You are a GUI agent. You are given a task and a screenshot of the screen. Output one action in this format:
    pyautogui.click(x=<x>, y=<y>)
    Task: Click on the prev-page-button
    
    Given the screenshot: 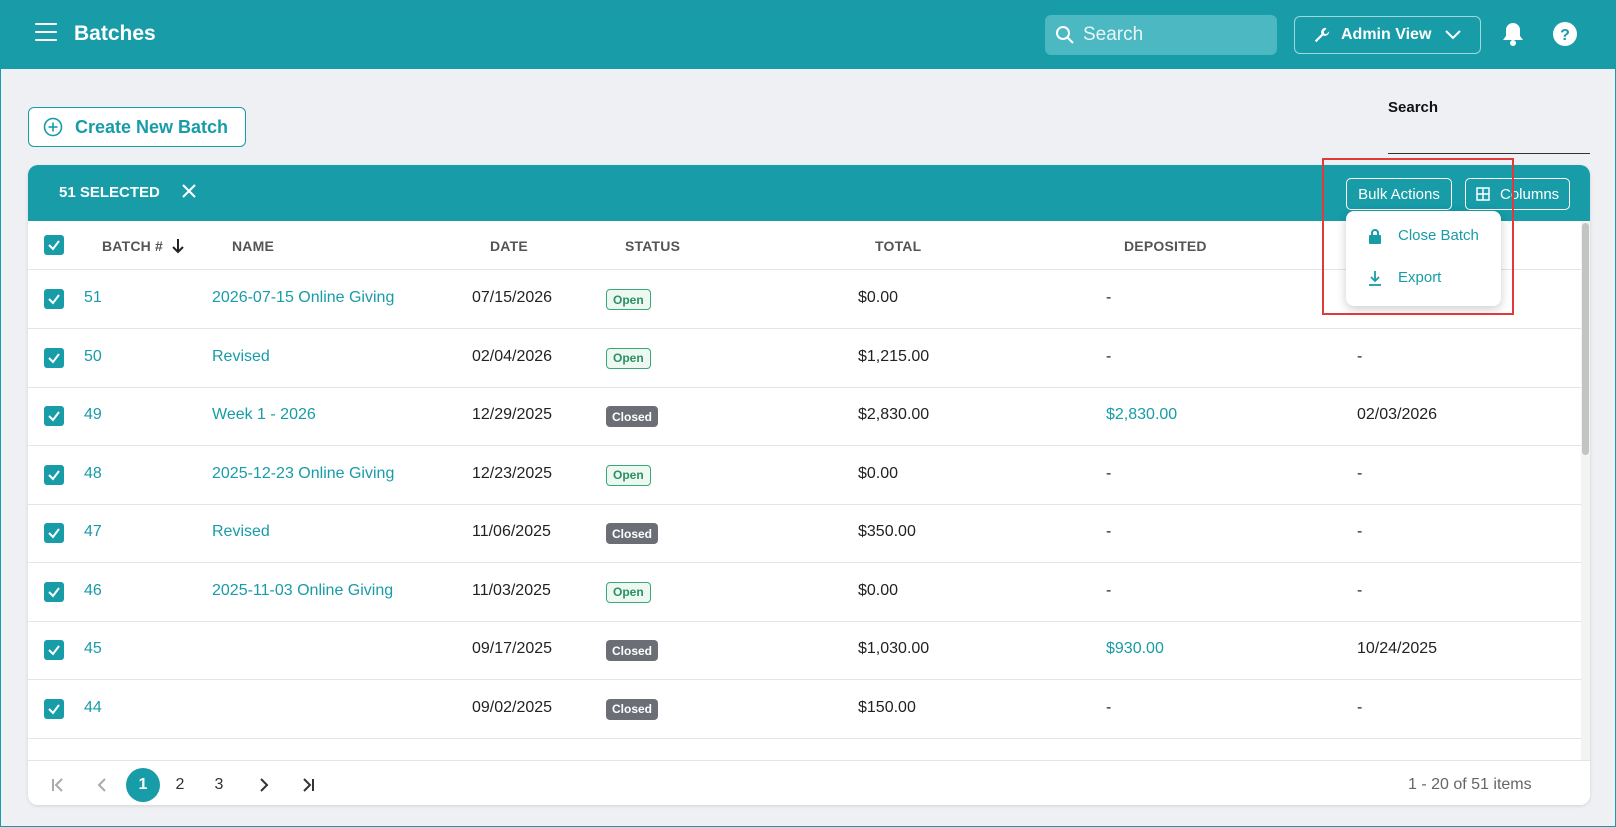 What is the action you would take?
    pyautogui.click(x=102, y=785)
    